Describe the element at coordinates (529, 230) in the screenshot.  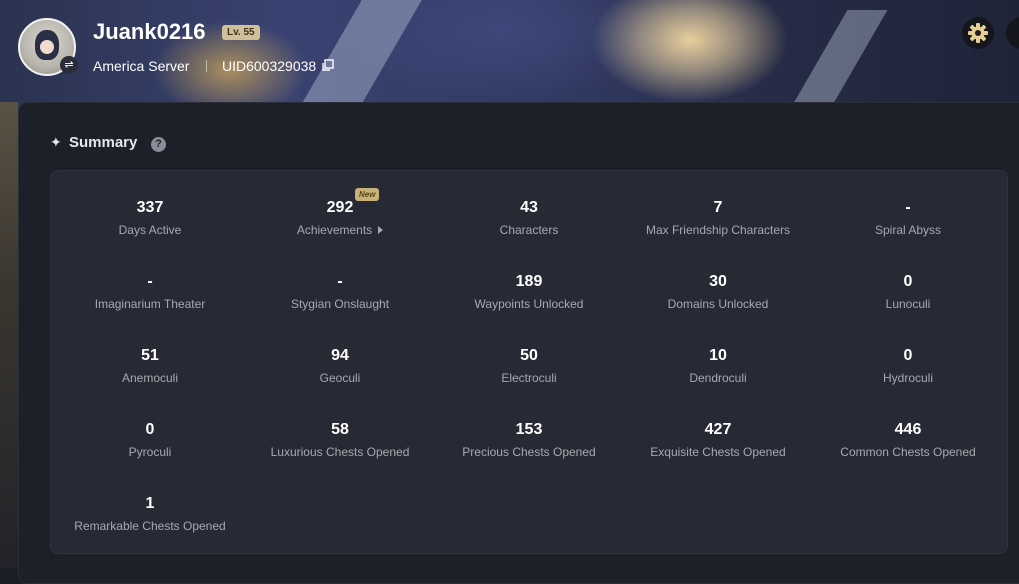
I see `stat-label: Characters` at that location.